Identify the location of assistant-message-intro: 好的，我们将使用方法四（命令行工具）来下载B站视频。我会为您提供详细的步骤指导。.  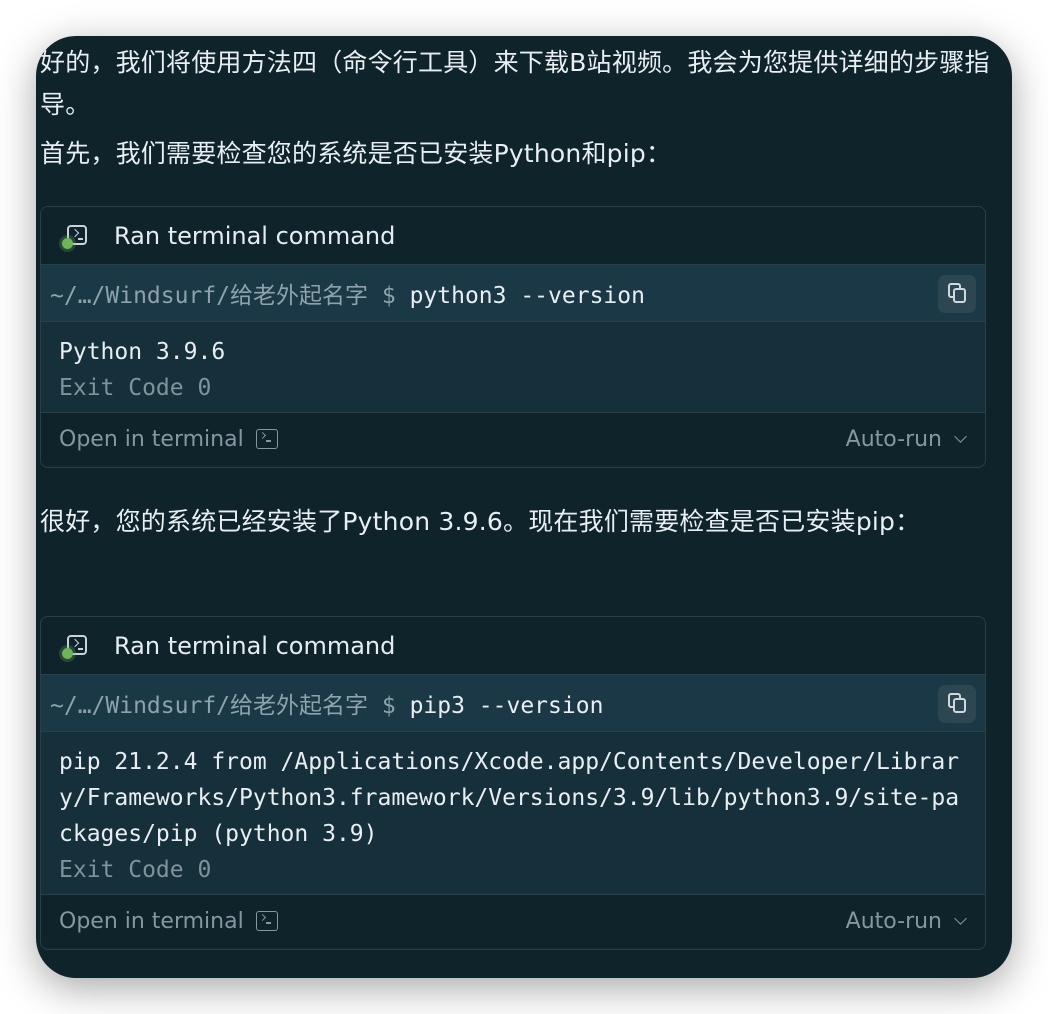
(515, 83).